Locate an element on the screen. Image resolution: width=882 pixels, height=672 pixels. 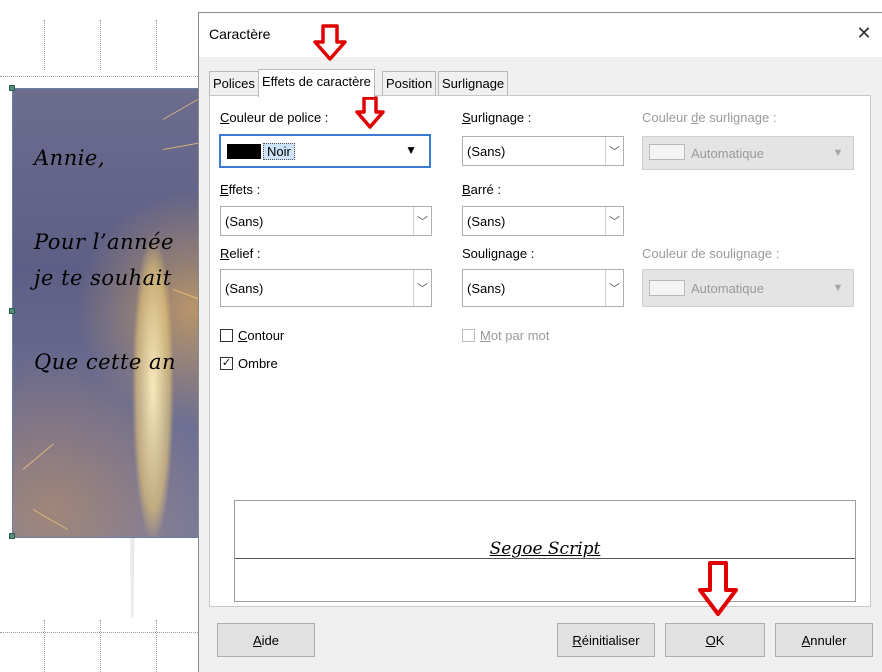
underline-color-select: Automatique ▼ is located at coordinates (748, 288).